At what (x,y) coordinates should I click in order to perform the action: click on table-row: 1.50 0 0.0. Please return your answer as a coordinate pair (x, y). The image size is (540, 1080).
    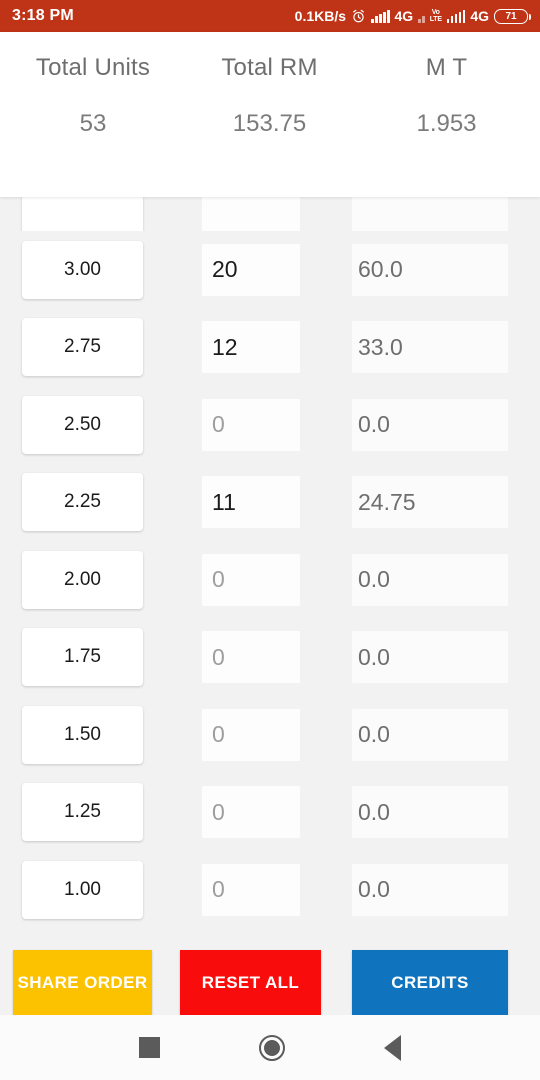
    Looking at the image, I should click on (270, 735).